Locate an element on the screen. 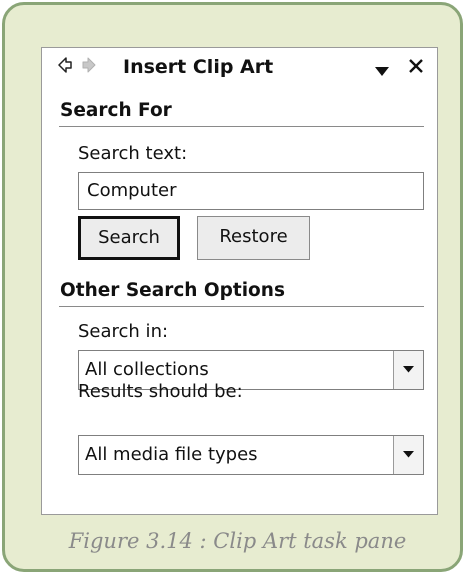 The image size is (469, 578). results-type-dropdown-button is located at coordinates (408, 455).